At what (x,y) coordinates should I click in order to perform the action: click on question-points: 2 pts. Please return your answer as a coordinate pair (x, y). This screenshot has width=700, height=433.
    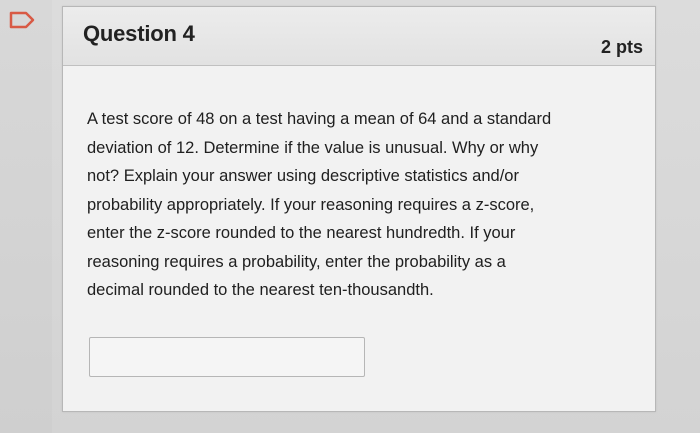
    Looking at the image, I should click on (621, 47).